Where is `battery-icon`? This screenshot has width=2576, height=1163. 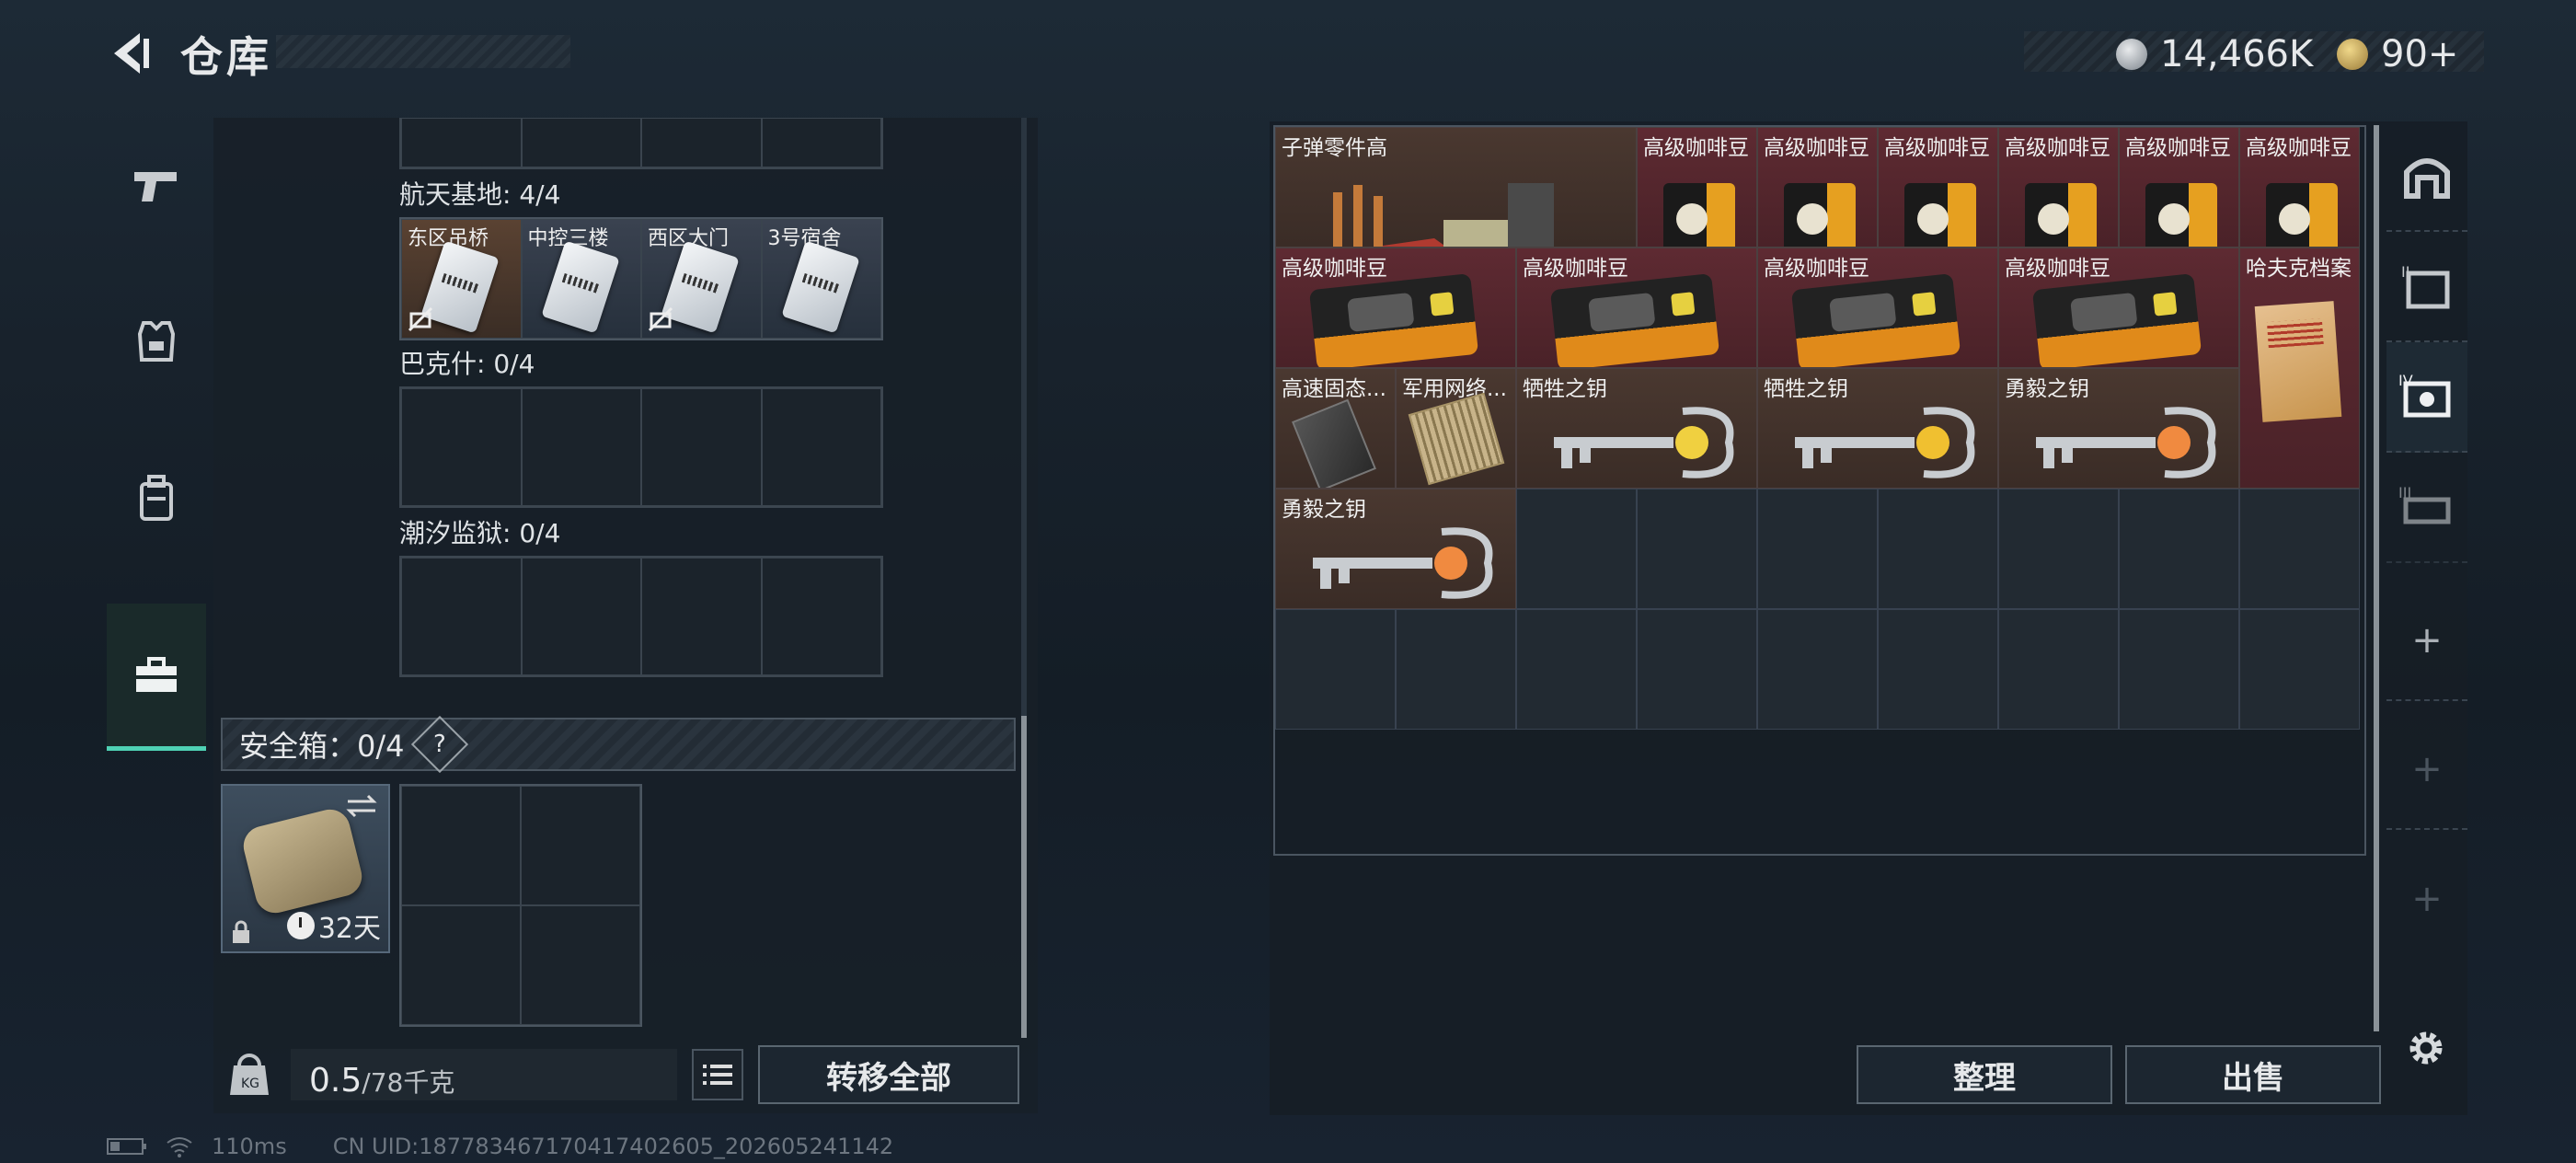
battery-icon is located at coordinates (126, 1146).